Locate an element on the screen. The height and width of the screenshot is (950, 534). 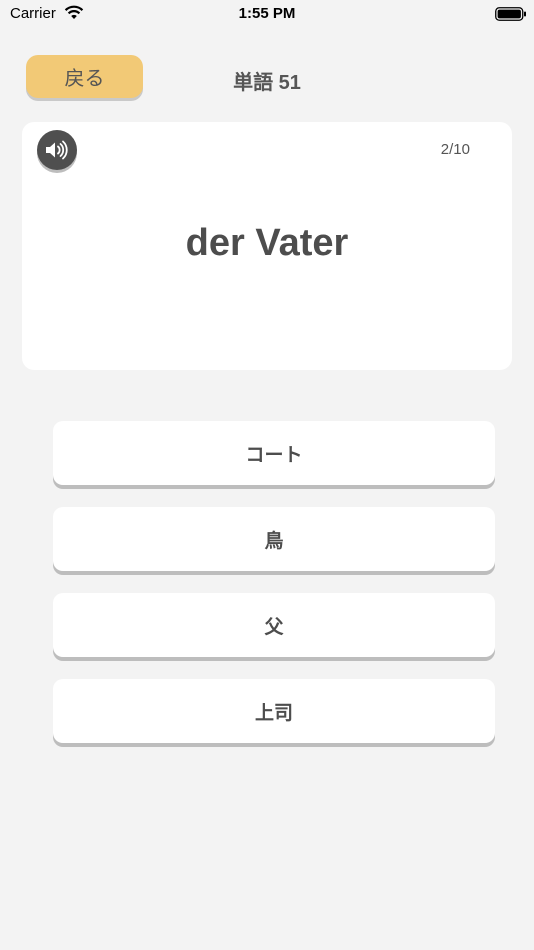
status-bar: Carrier 1:55 PM is located at coordinates (267, 14).